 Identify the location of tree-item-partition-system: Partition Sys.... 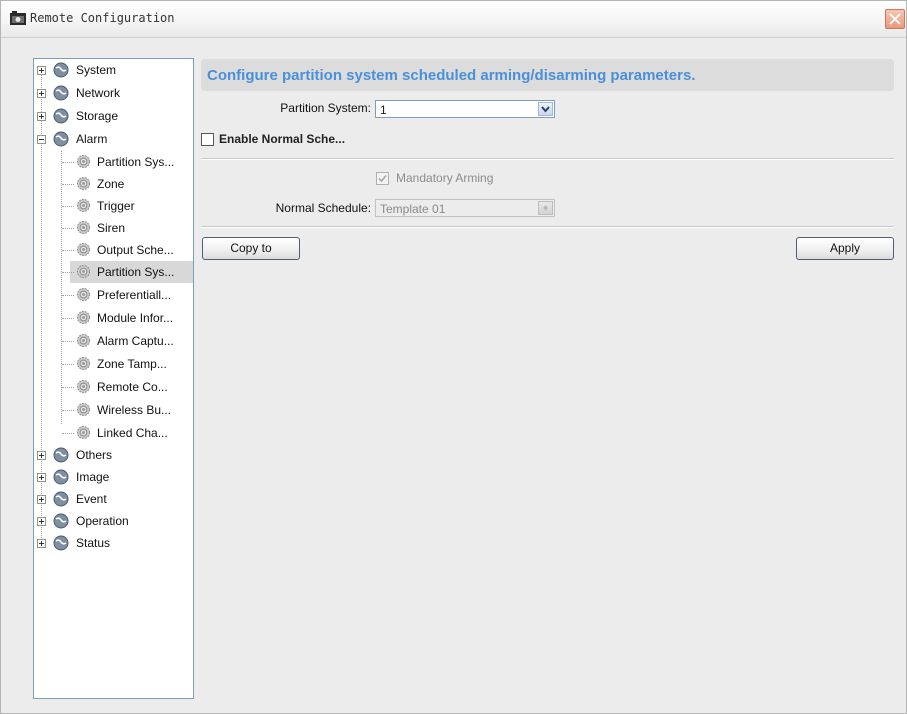
(113, 162).